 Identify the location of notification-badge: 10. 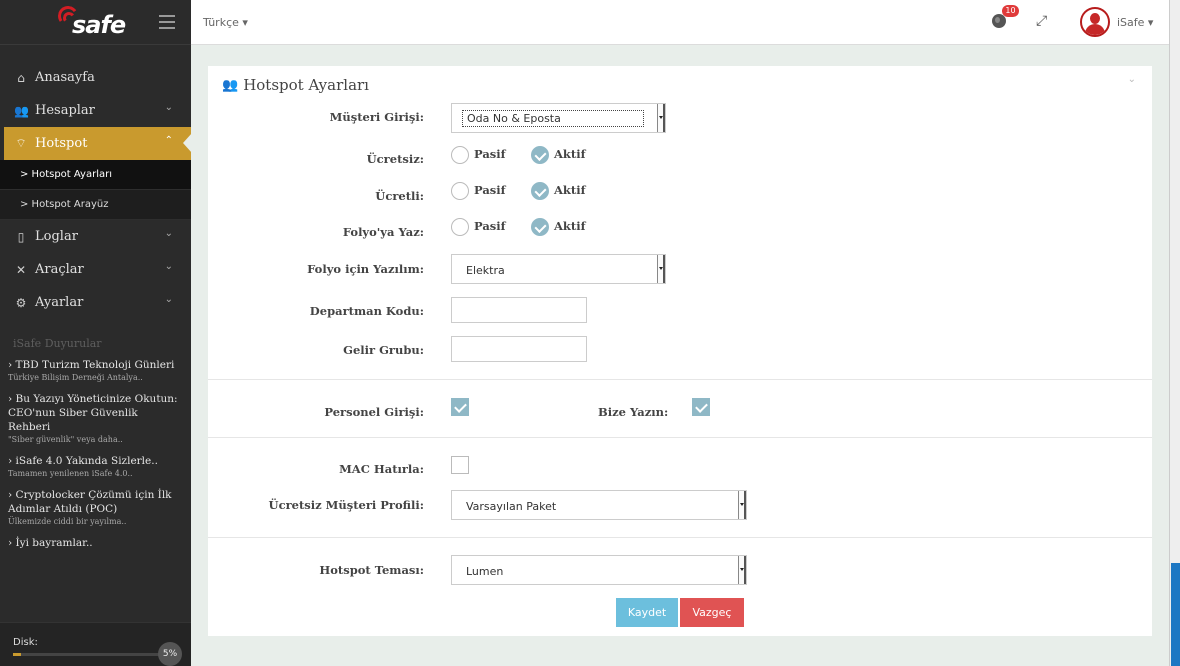
(1010, 11).